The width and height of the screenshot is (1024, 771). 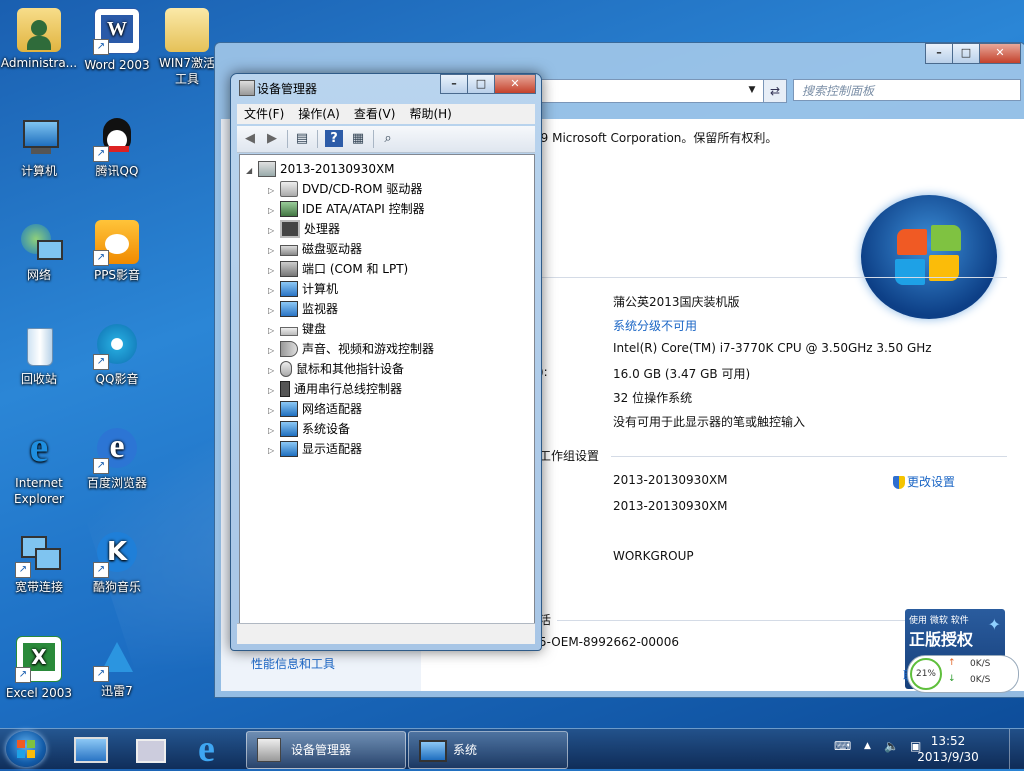 I want to click on tree-node-sound: ▷ 声音、视频和游戏控制器, so click(x=351, y=349).